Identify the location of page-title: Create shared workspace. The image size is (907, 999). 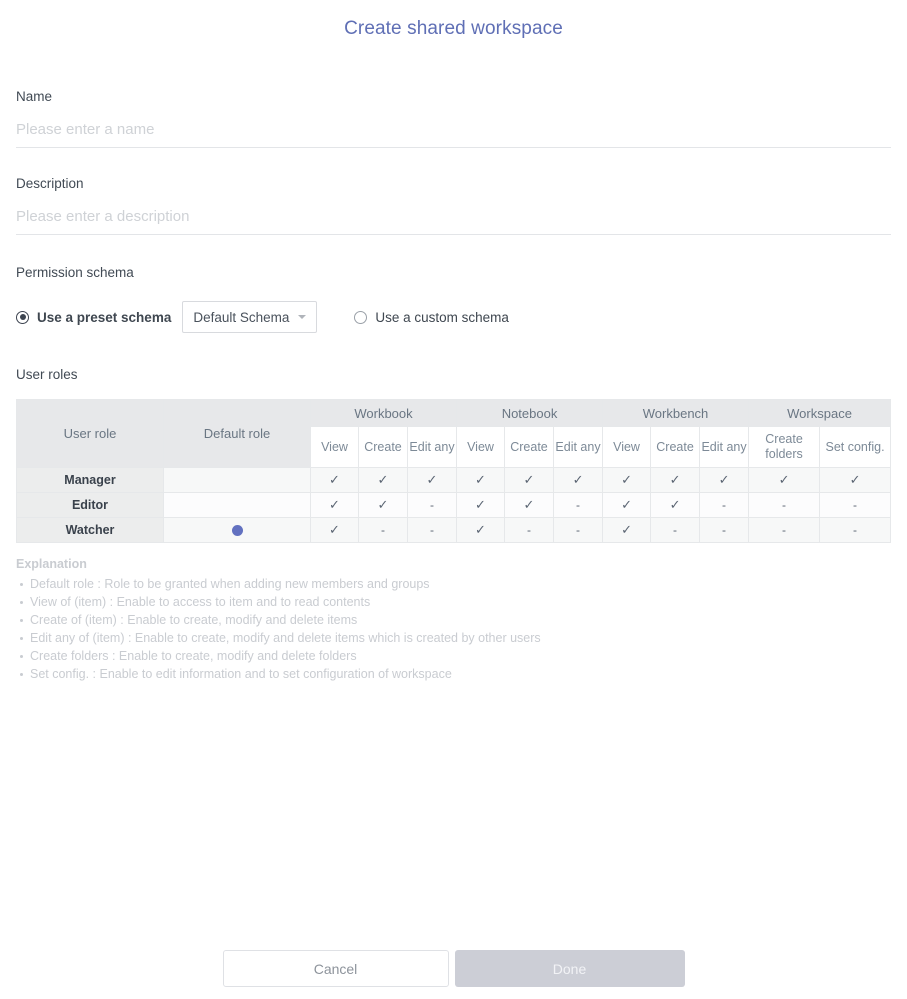
(453, 28).